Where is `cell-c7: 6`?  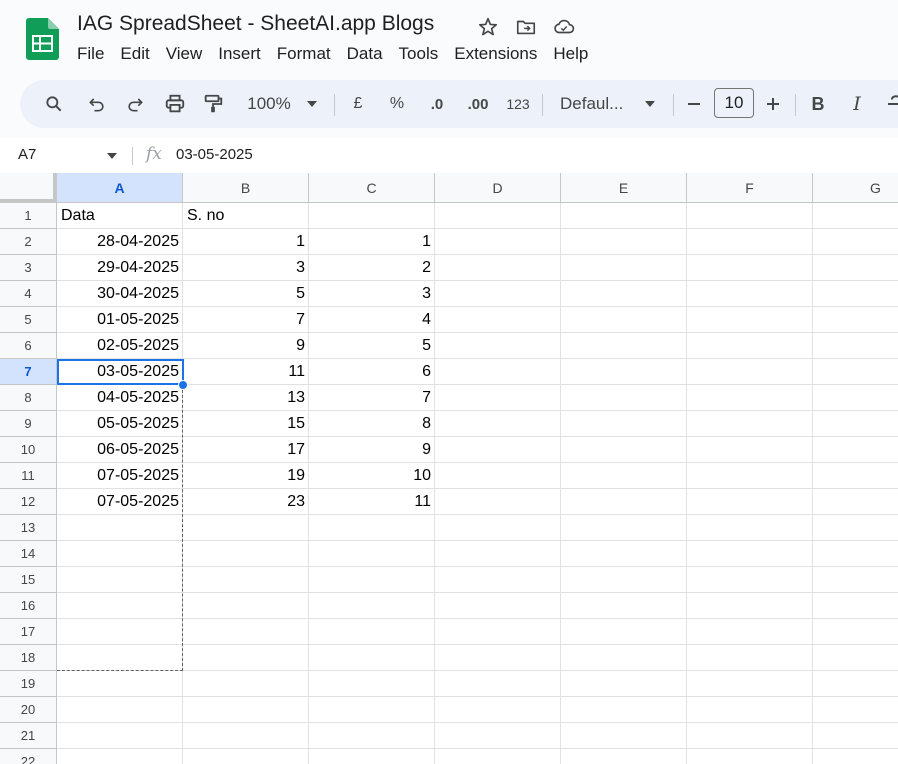 cell-c7: 6 is located at coordinates (372, 372).